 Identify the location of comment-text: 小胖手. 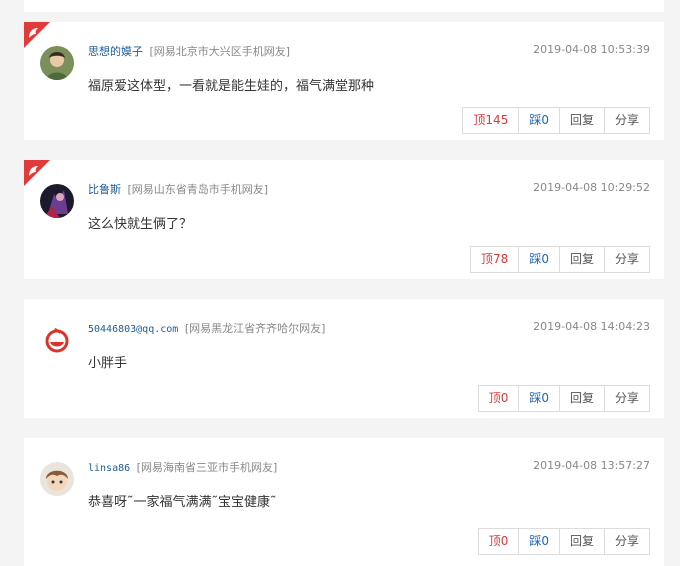
(108, 363).